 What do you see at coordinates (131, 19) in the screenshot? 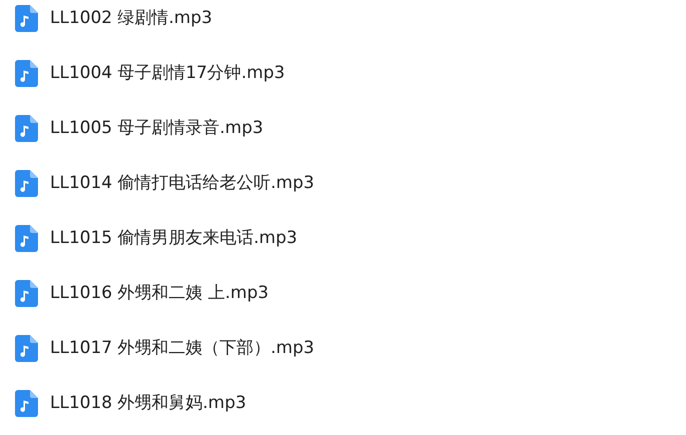
I see `file-name: LL1002 绿剧情.mp3` at bounding box center [131, 19].